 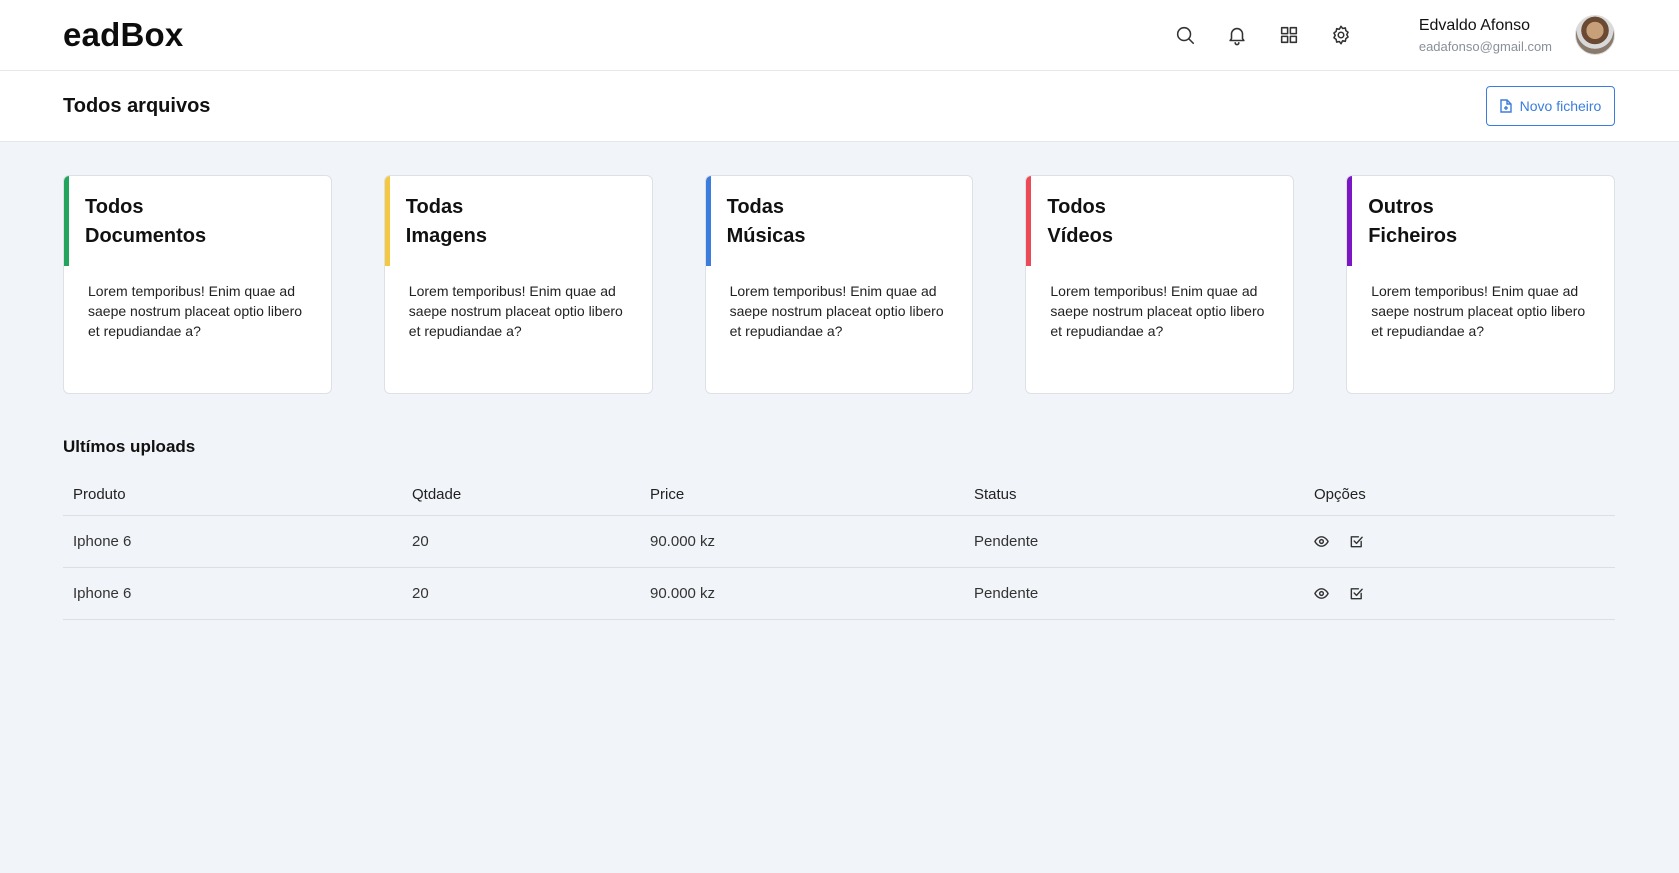 I want to click on column-header: Produto, so click(x=232, y=495).